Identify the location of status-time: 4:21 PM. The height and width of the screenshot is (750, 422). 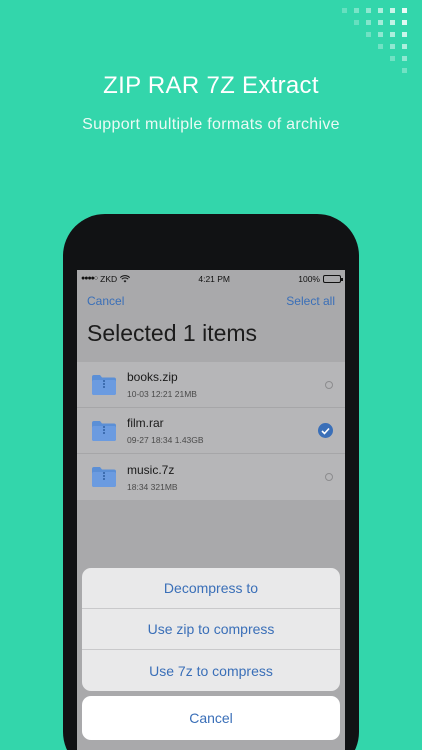
(214, 278).